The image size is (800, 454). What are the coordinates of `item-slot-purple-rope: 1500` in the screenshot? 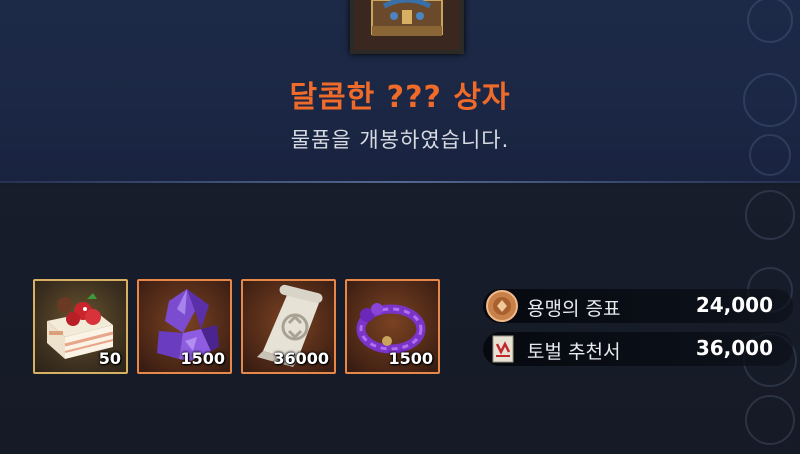 It's located at (392, 326).